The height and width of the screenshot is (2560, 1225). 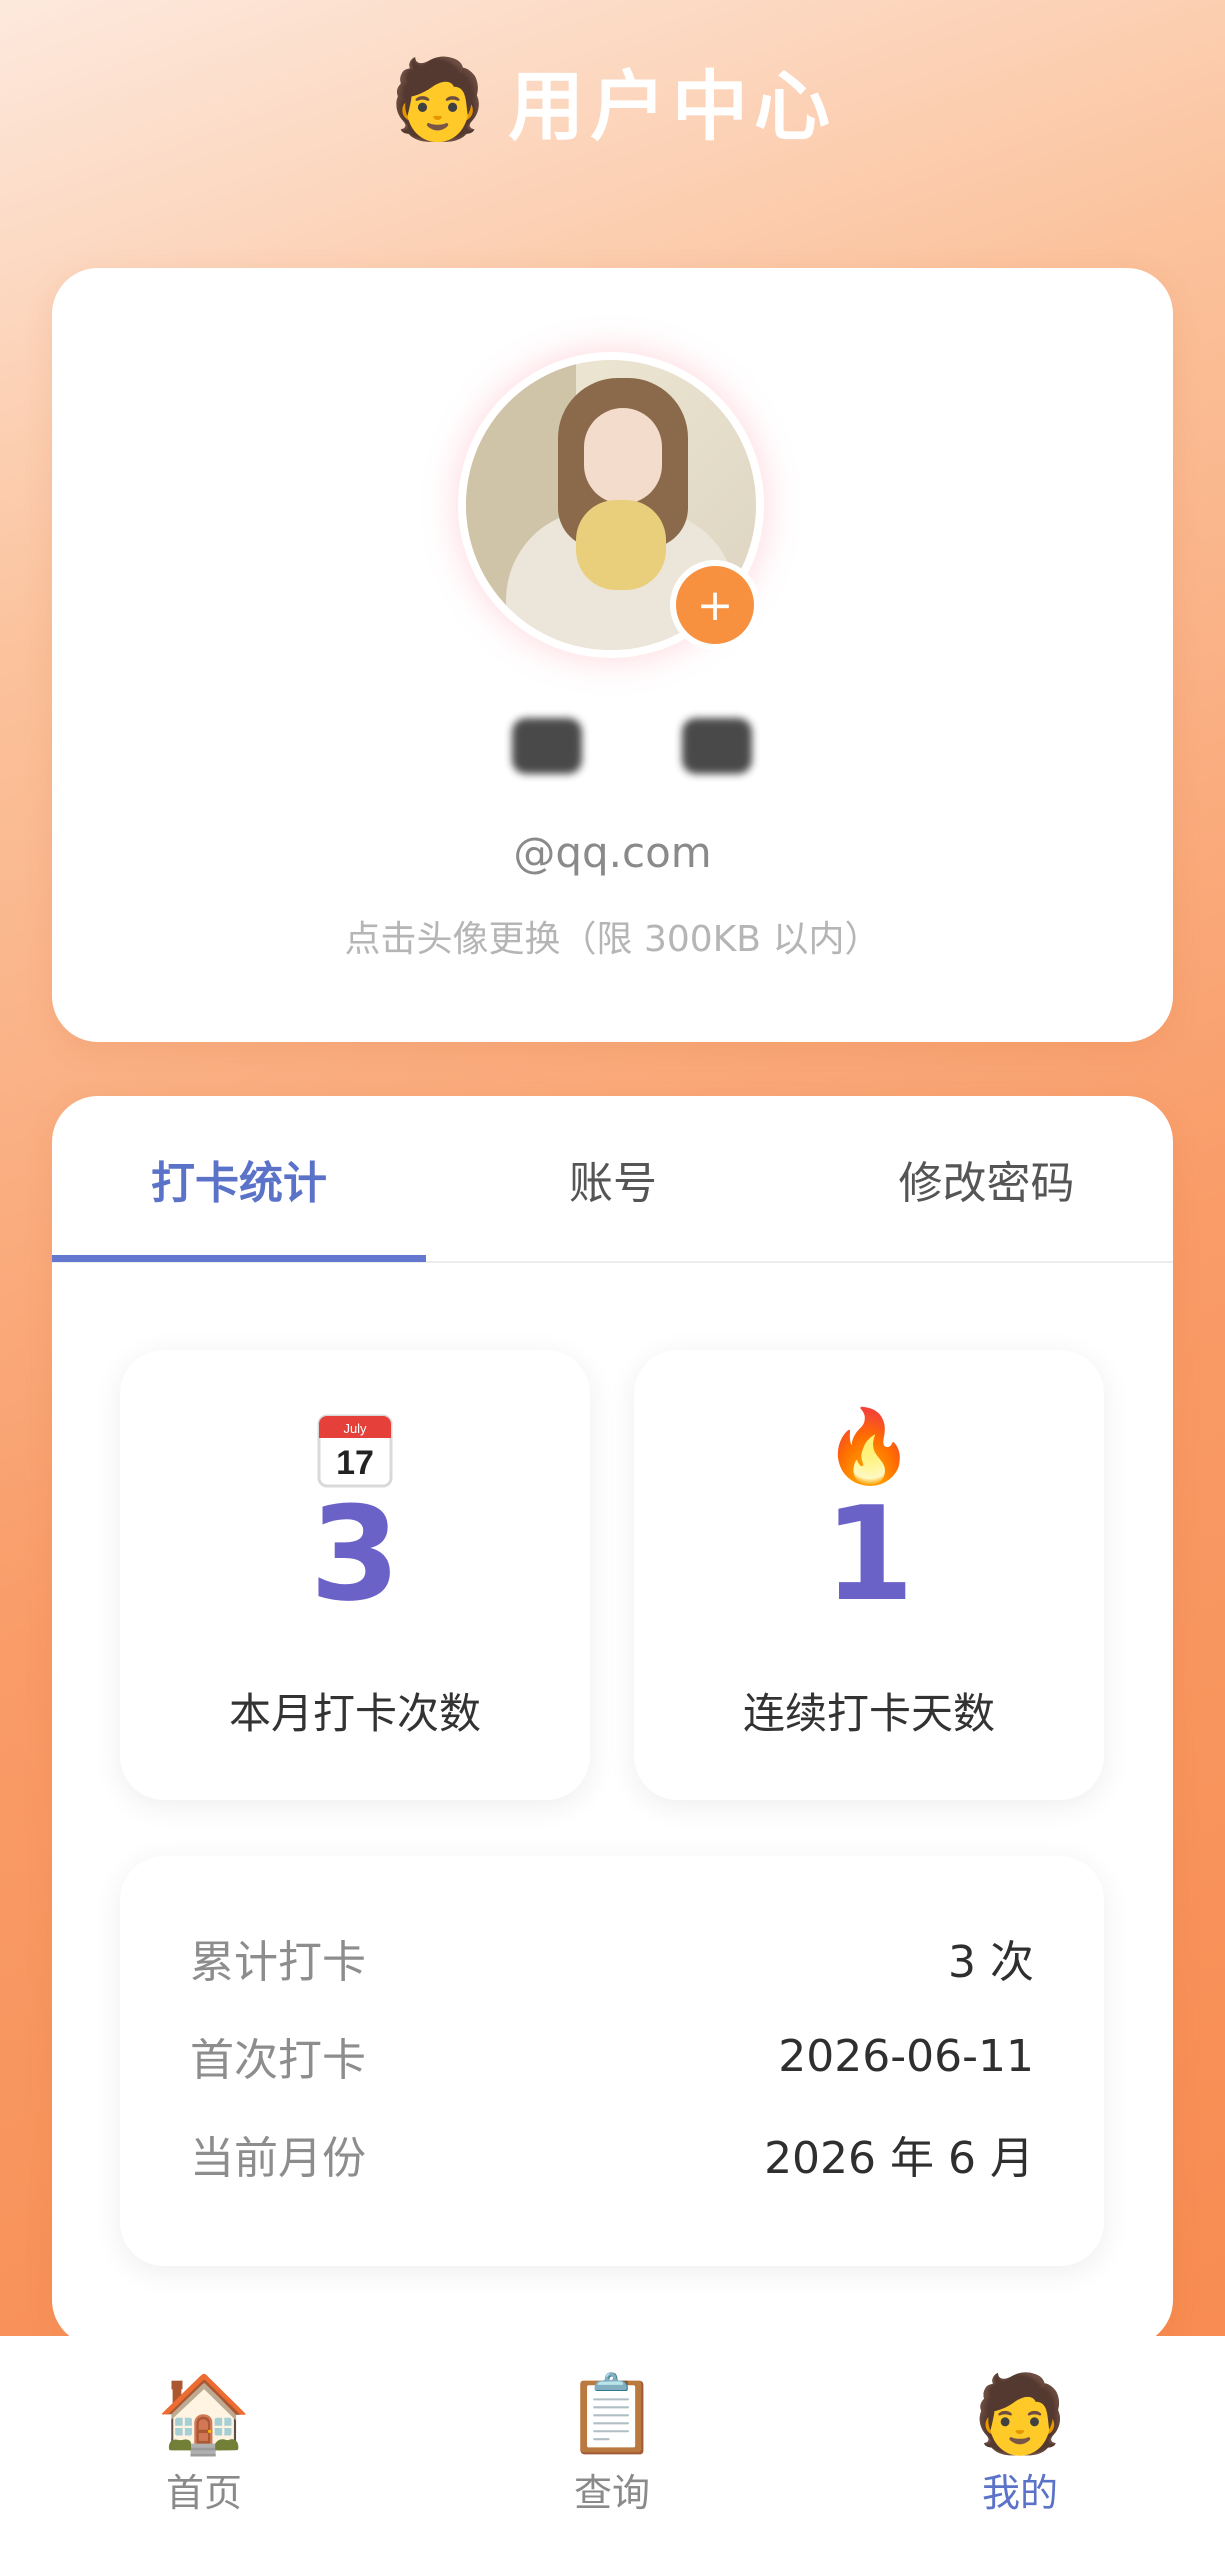 I want to click on checkin-summary: 累计打卡 3 次 首次打卡 2026-06-11 当前月份 2026 年 6 月, so click(x=612, y=2061).